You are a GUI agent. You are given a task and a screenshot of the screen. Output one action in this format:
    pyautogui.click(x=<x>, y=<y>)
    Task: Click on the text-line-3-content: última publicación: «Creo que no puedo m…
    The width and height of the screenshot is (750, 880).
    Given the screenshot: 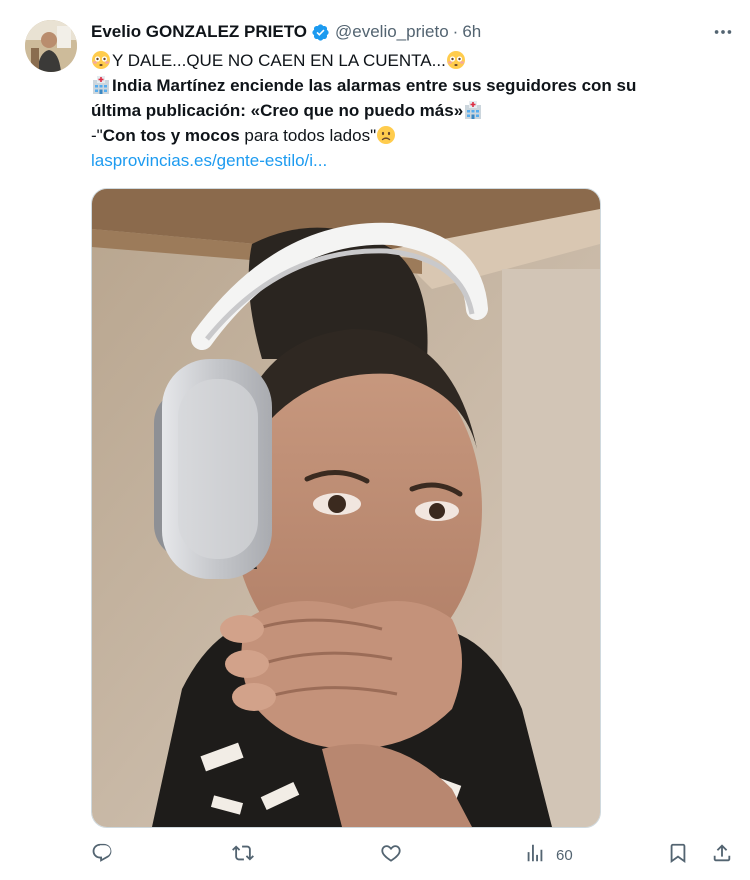 What is the action you would take?
    pyautogui.click(x=277, y=110)
    